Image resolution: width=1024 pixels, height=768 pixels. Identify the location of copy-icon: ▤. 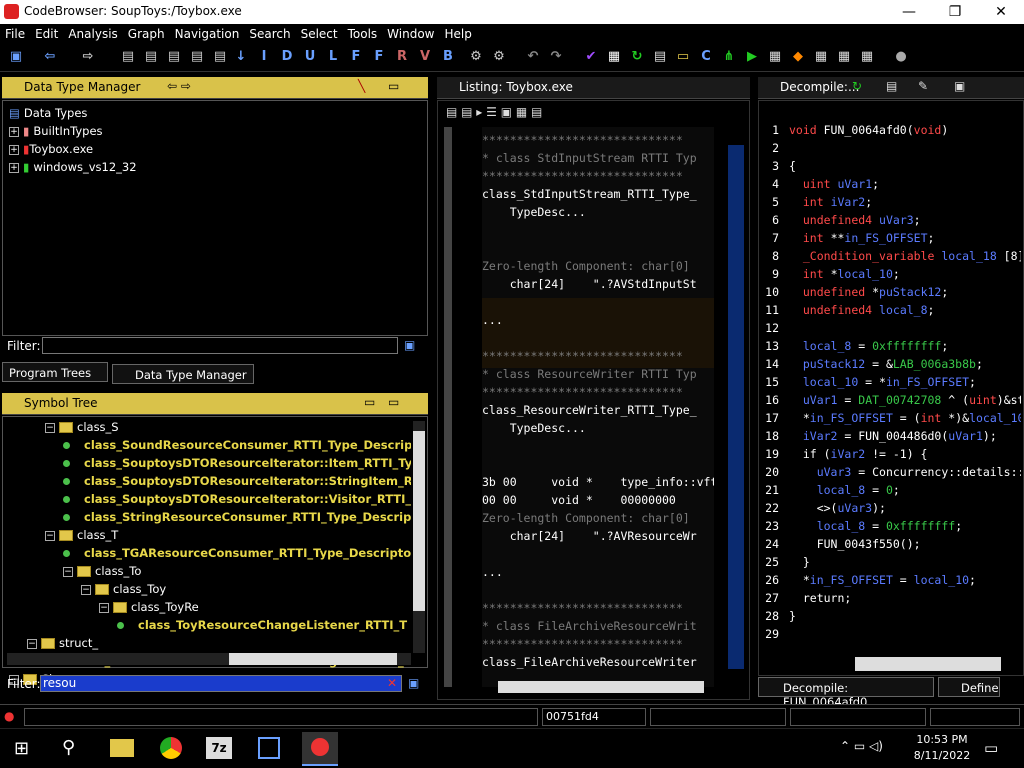
(891, 86).